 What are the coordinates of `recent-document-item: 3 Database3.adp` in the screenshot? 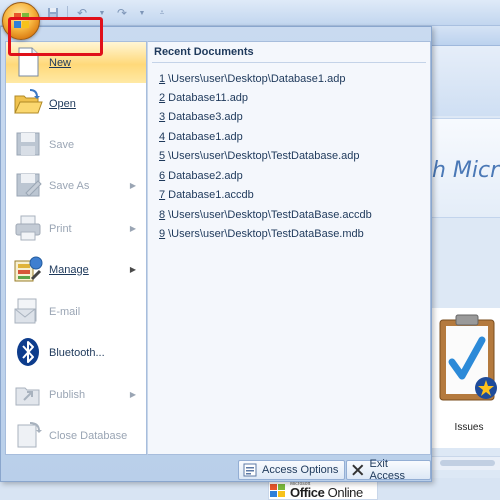 It's located at (201, 117).